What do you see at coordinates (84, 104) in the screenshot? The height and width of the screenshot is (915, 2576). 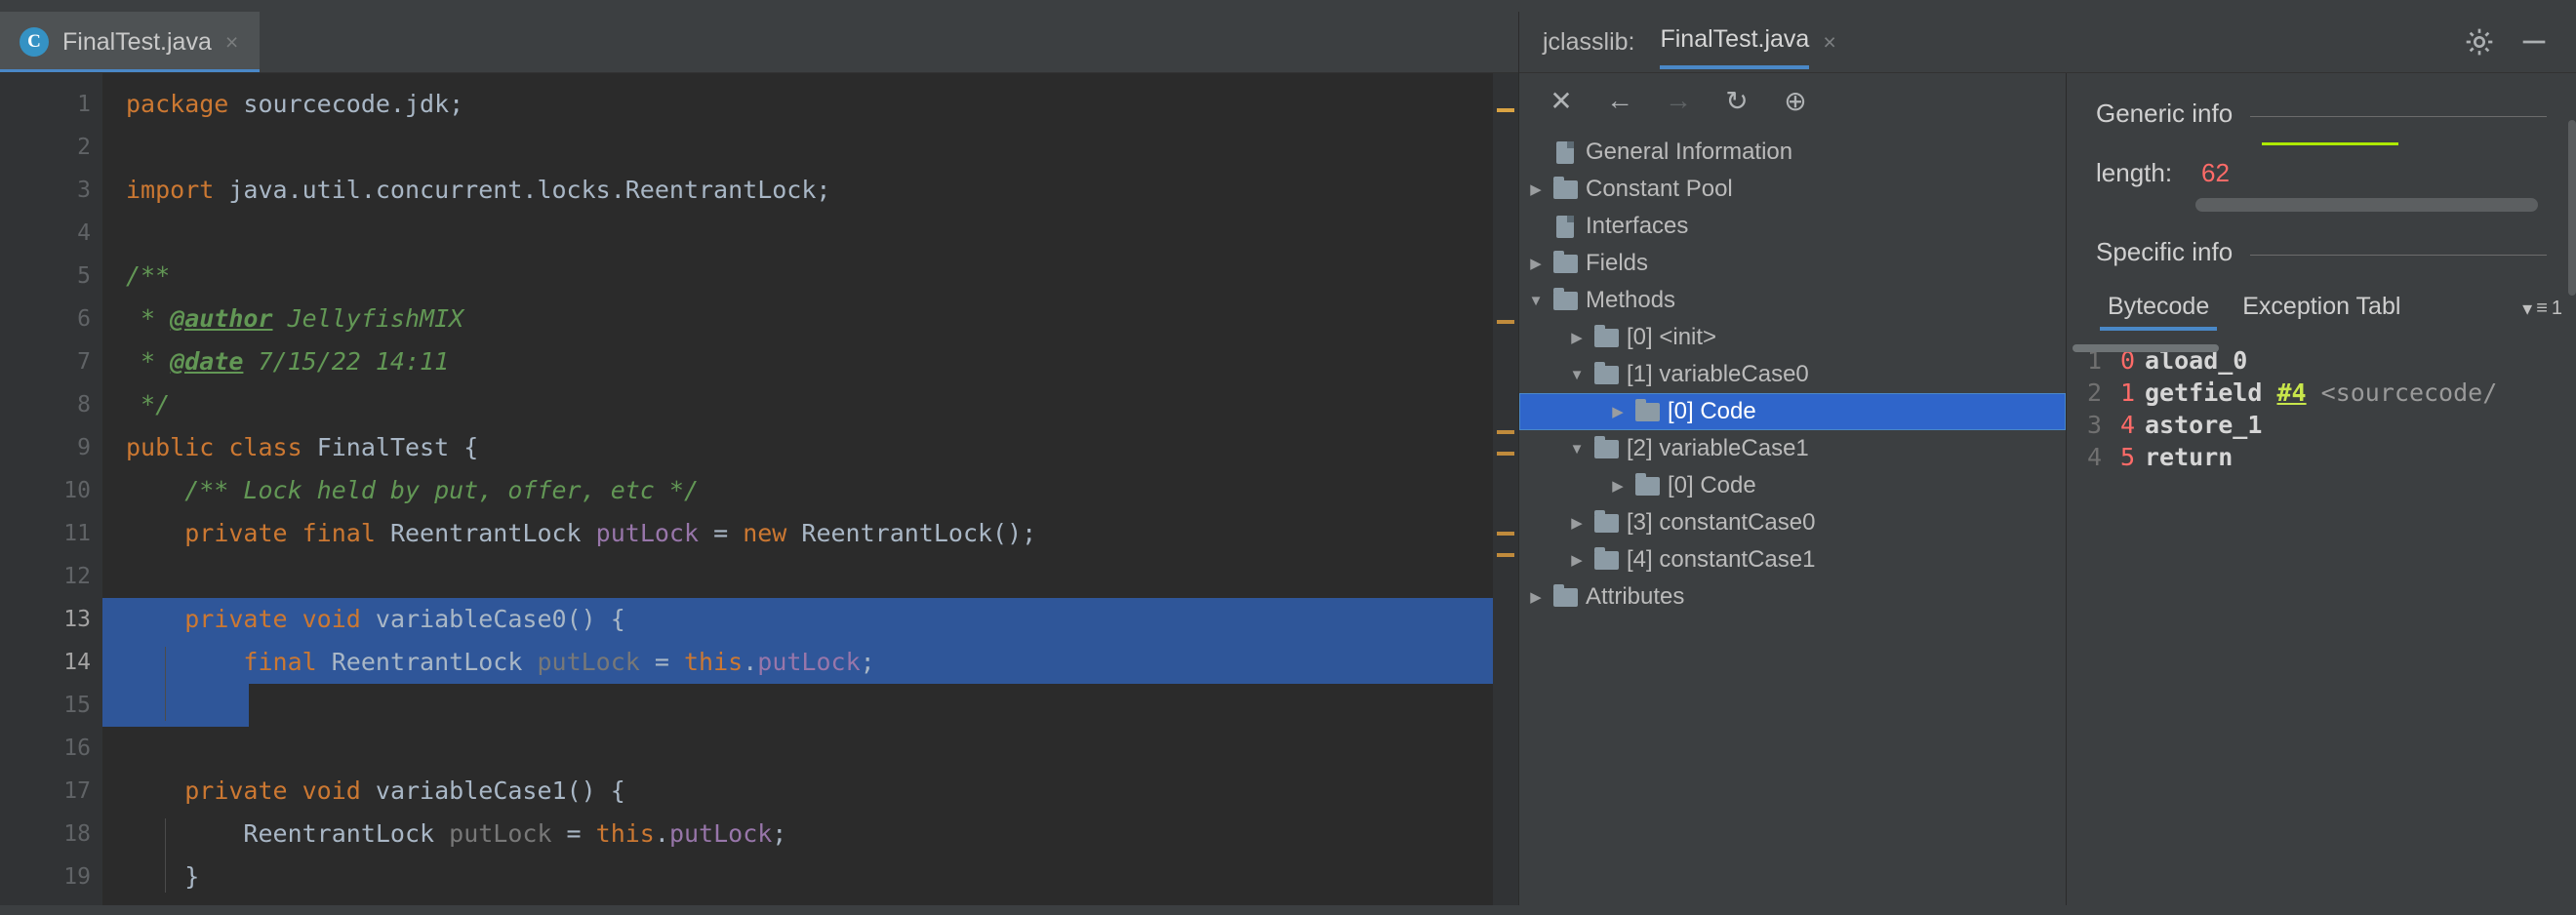 I see `line-number: 1` at bounding box center [84, 104].